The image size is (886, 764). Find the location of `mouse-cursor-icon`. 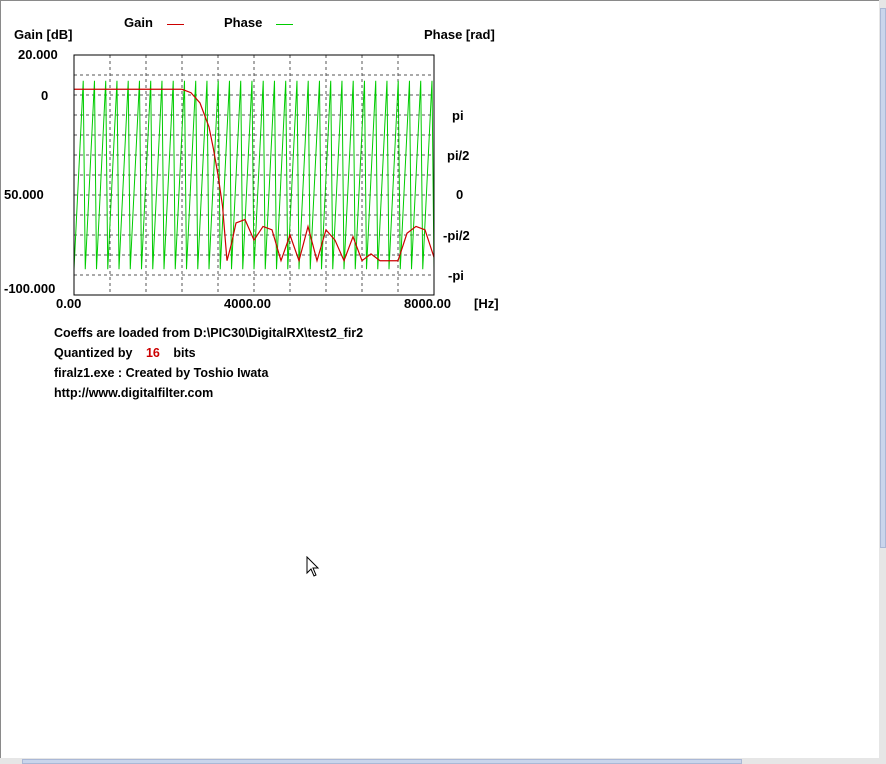

mouse-cursor-icon is located at coordinates (313, 566).